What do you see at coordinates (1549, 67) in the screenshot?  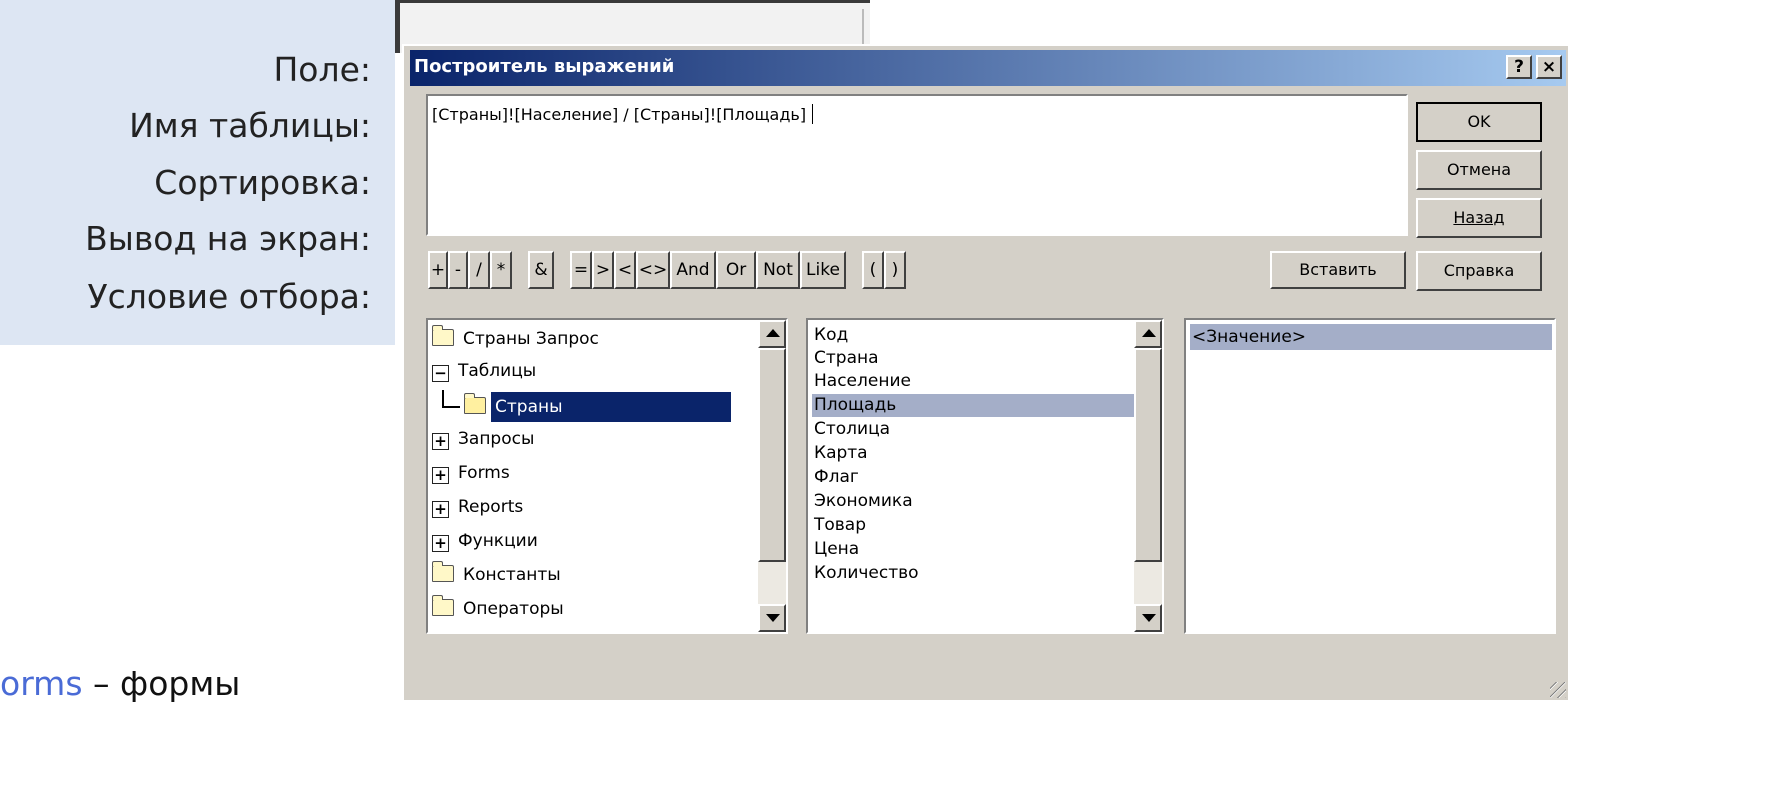 I see `close-icon: ×` at bounding box center [1549, 67].